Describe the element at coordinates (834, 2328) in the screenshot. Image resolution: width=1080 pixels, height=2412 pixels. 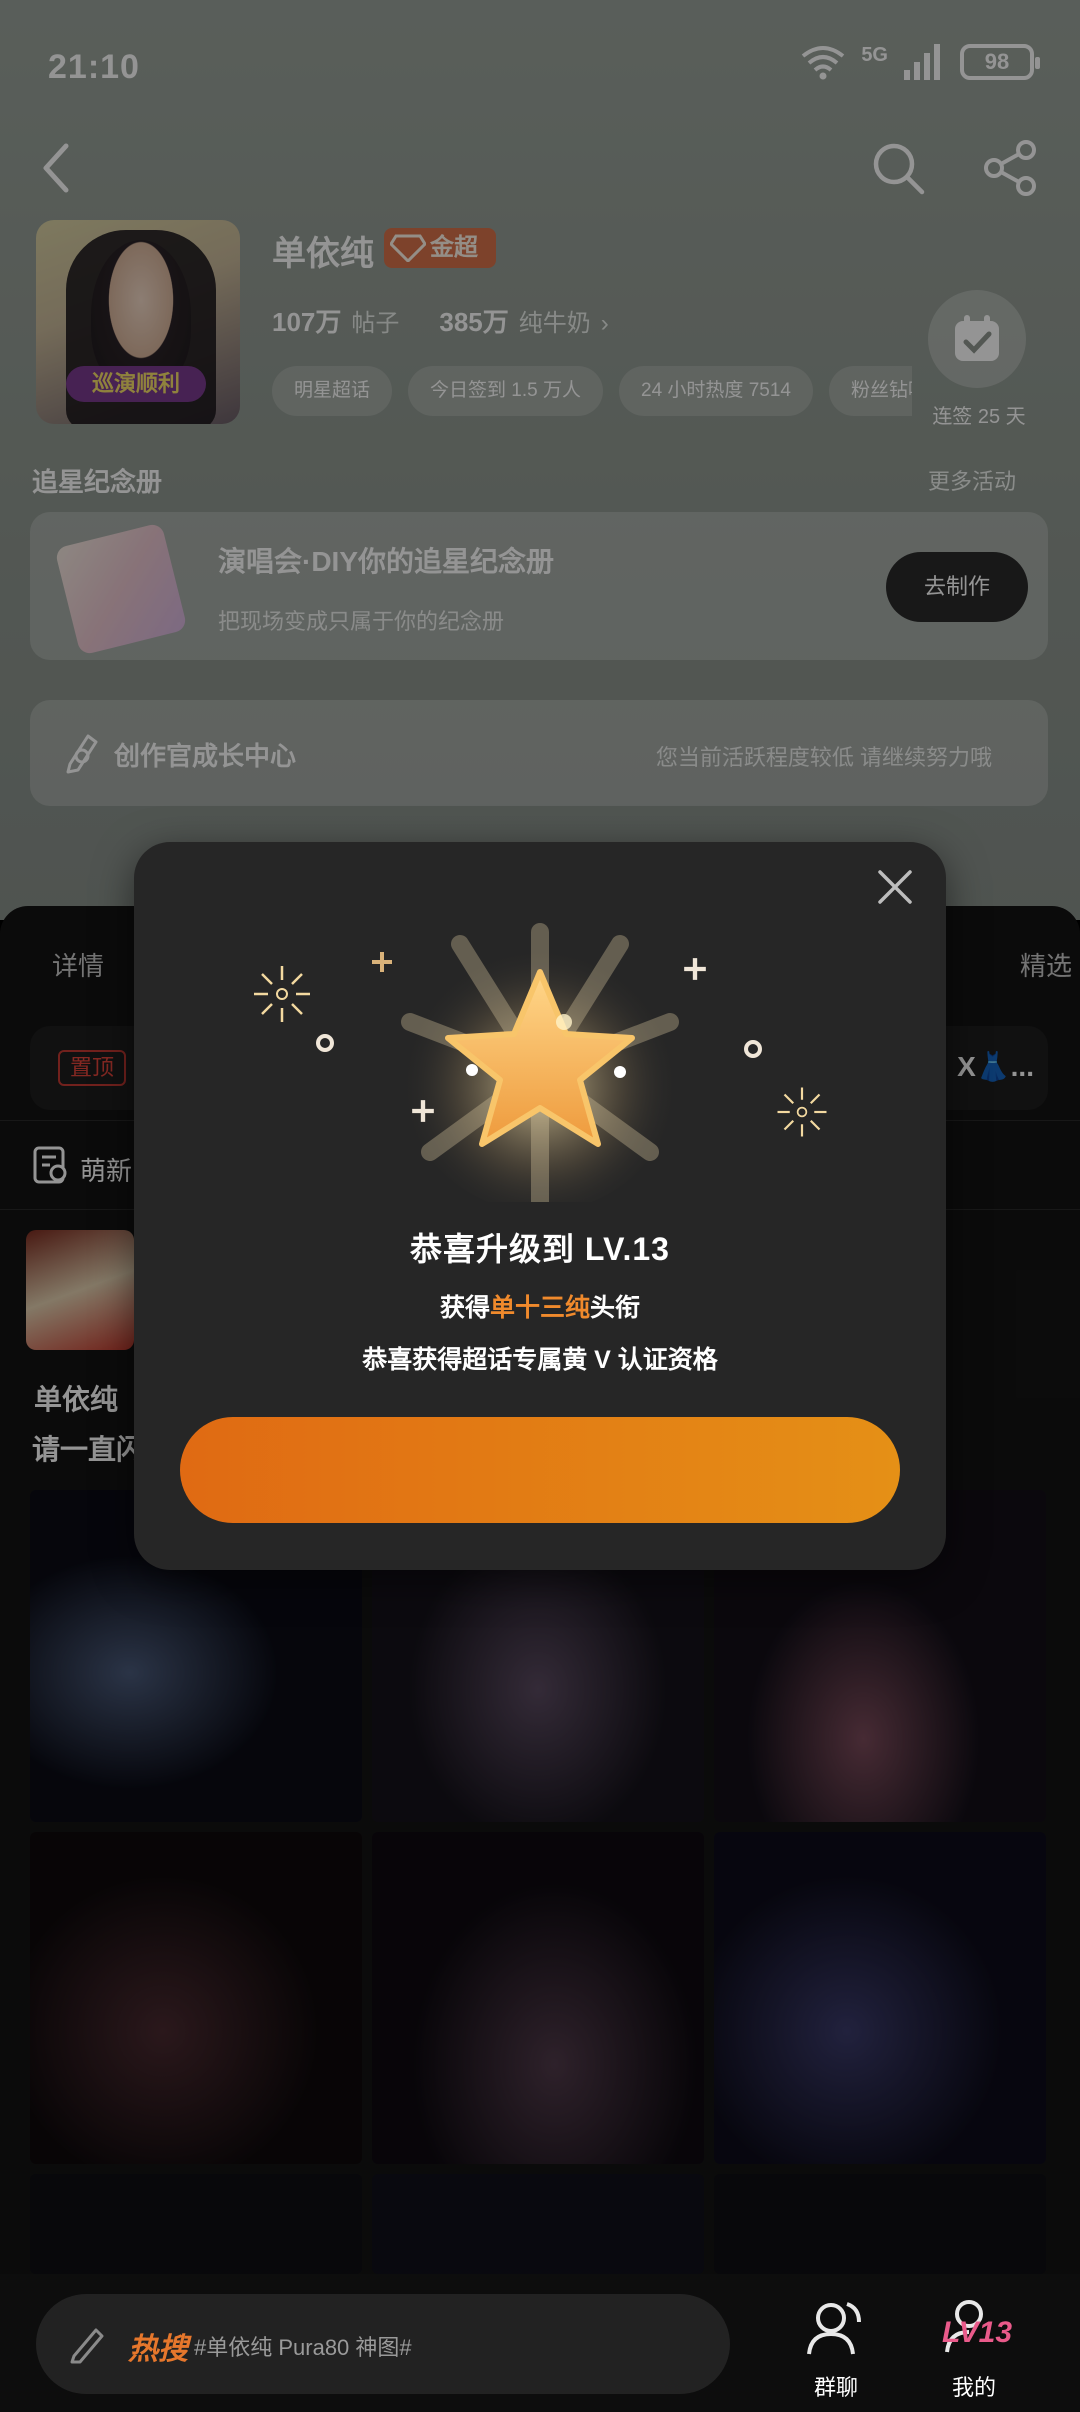
I see `group-chat-icon` at that location.